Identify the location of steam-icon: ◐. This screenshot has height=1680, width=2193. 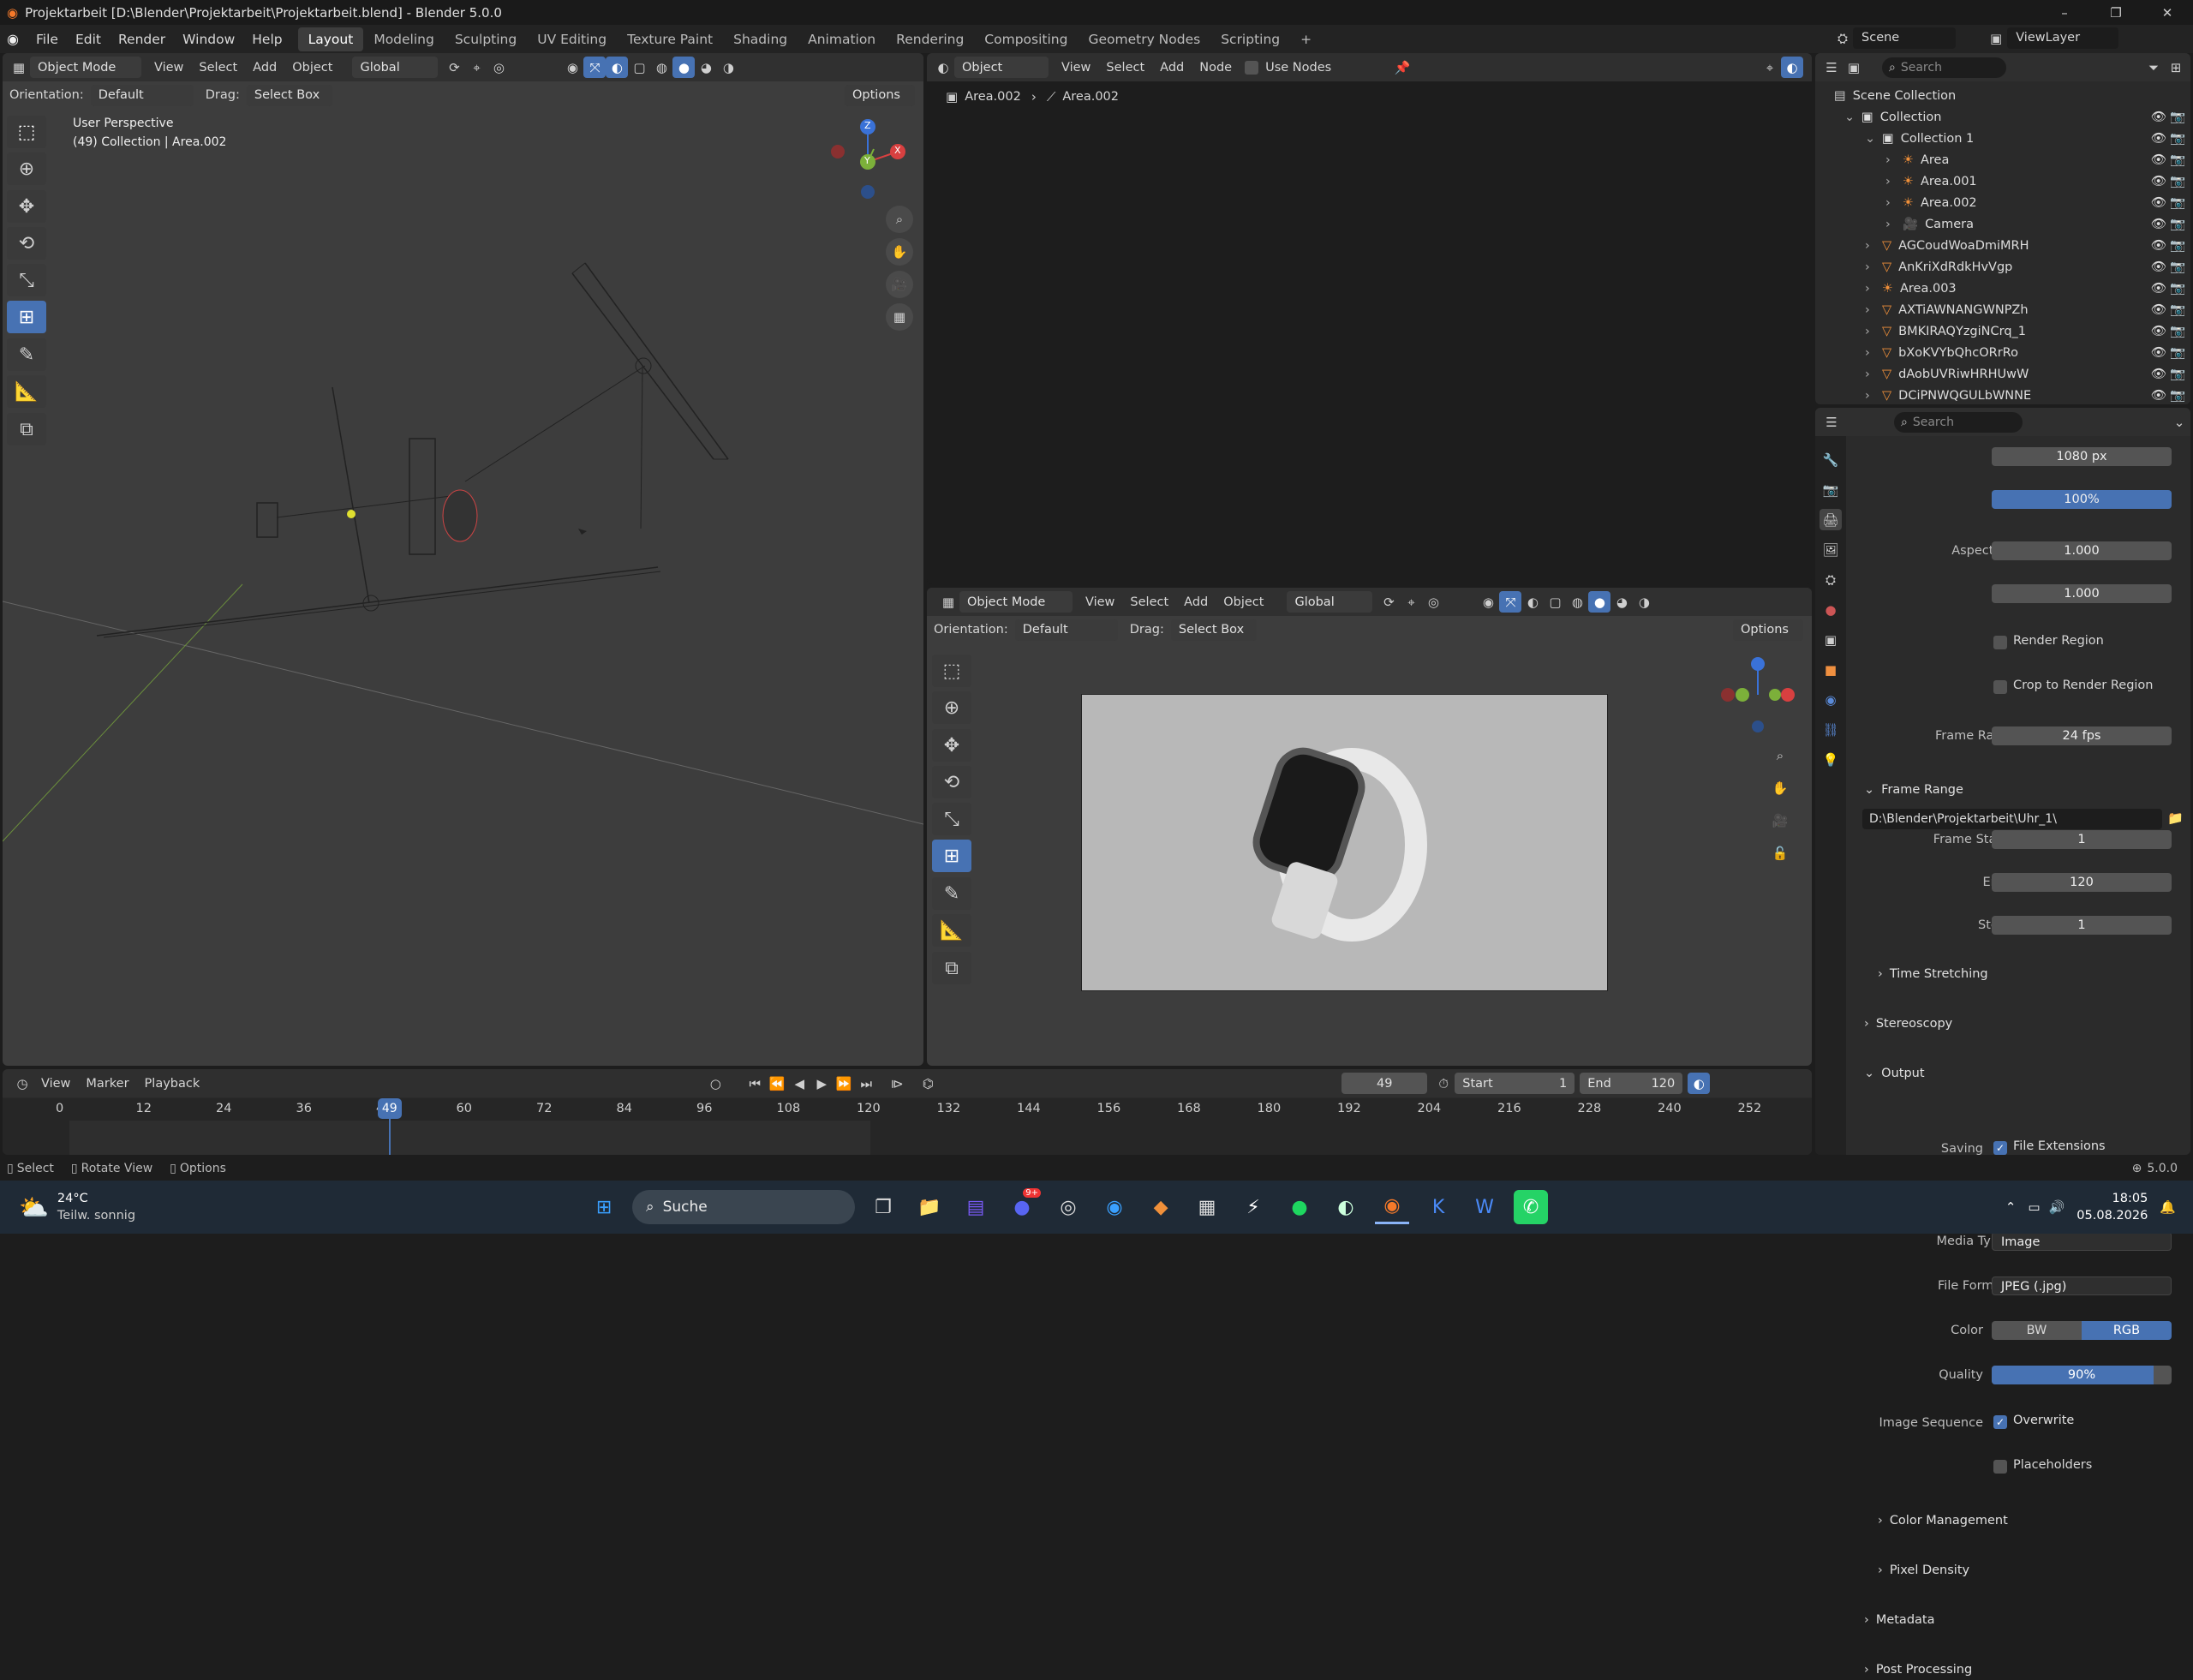
(1346, 1207).